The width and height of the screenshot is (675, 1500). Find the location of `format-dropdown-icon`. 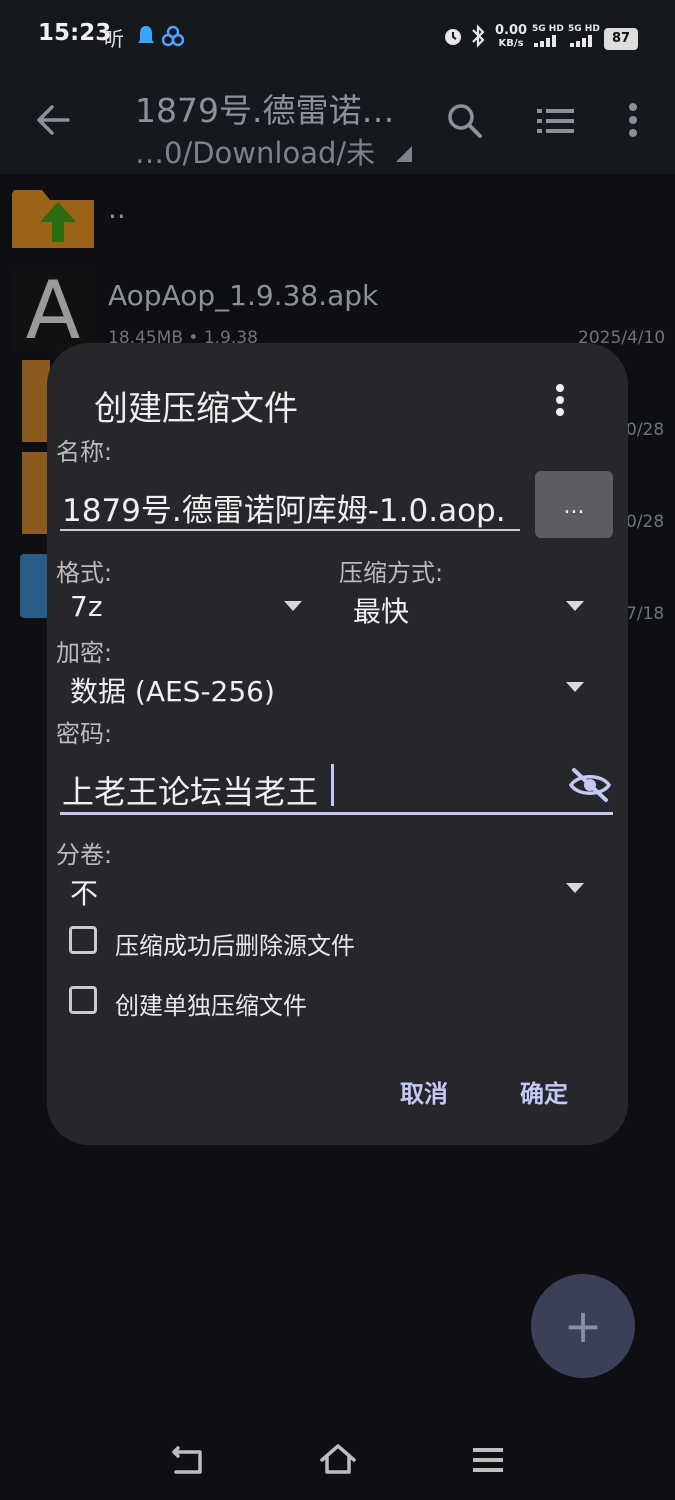

format-dropdown-icon is located at coordinates (293, 606).